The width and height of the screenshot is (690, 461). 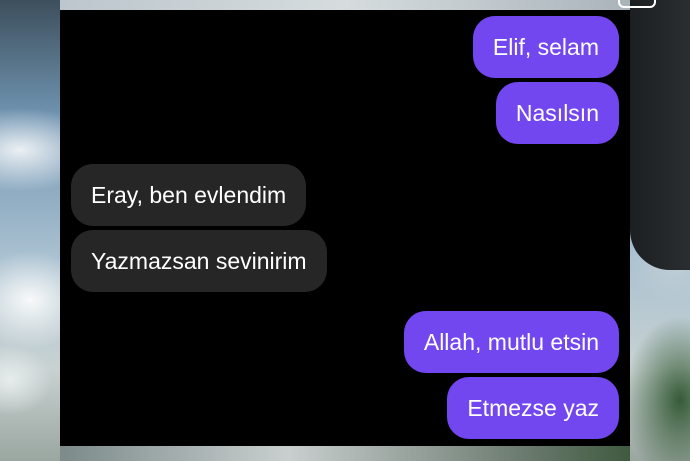 What do you see at coordinates (345, 5) in the screenshot?
I see `background-top-strip` at bounding box center [345, 5].